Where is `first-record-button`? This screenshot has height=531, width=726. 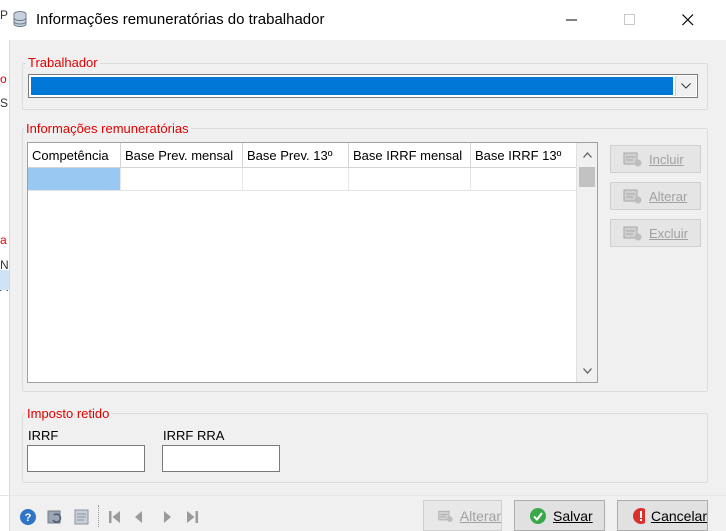 first-record-button is located at coordinates (115, 517).